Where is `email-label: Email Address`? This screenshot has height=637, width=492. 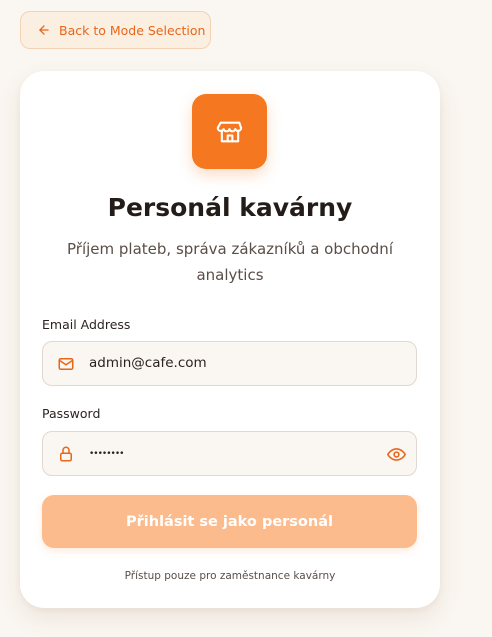
email-label: Email Address is located at coordinates (86, 324).